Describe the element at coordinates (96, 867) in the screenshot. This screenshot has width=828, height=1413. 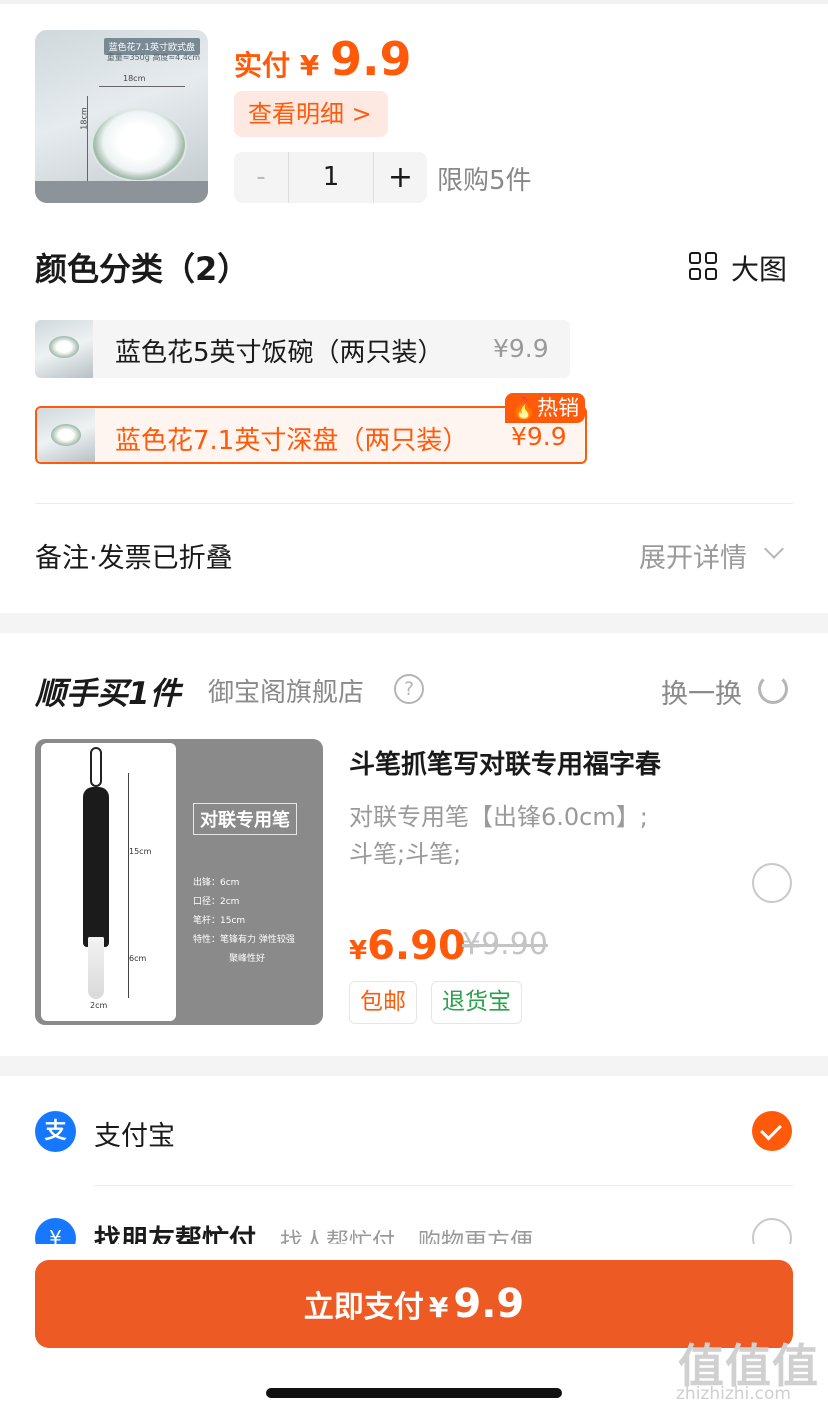
I see `brush-handle` at that location.